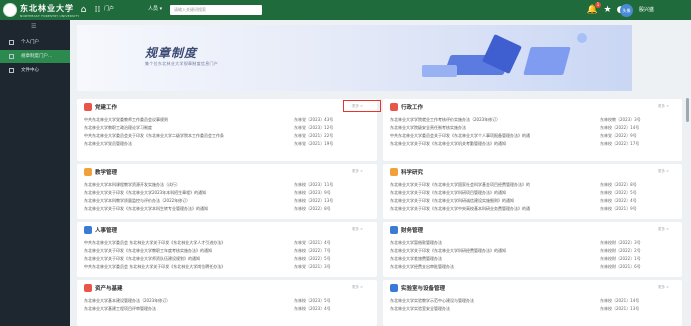 The width and height of the screenshot is (691, 326). Describe the element at coordinates (161, 9) in the screenshot. I see `chevron-down-icon: ▾` at that location.